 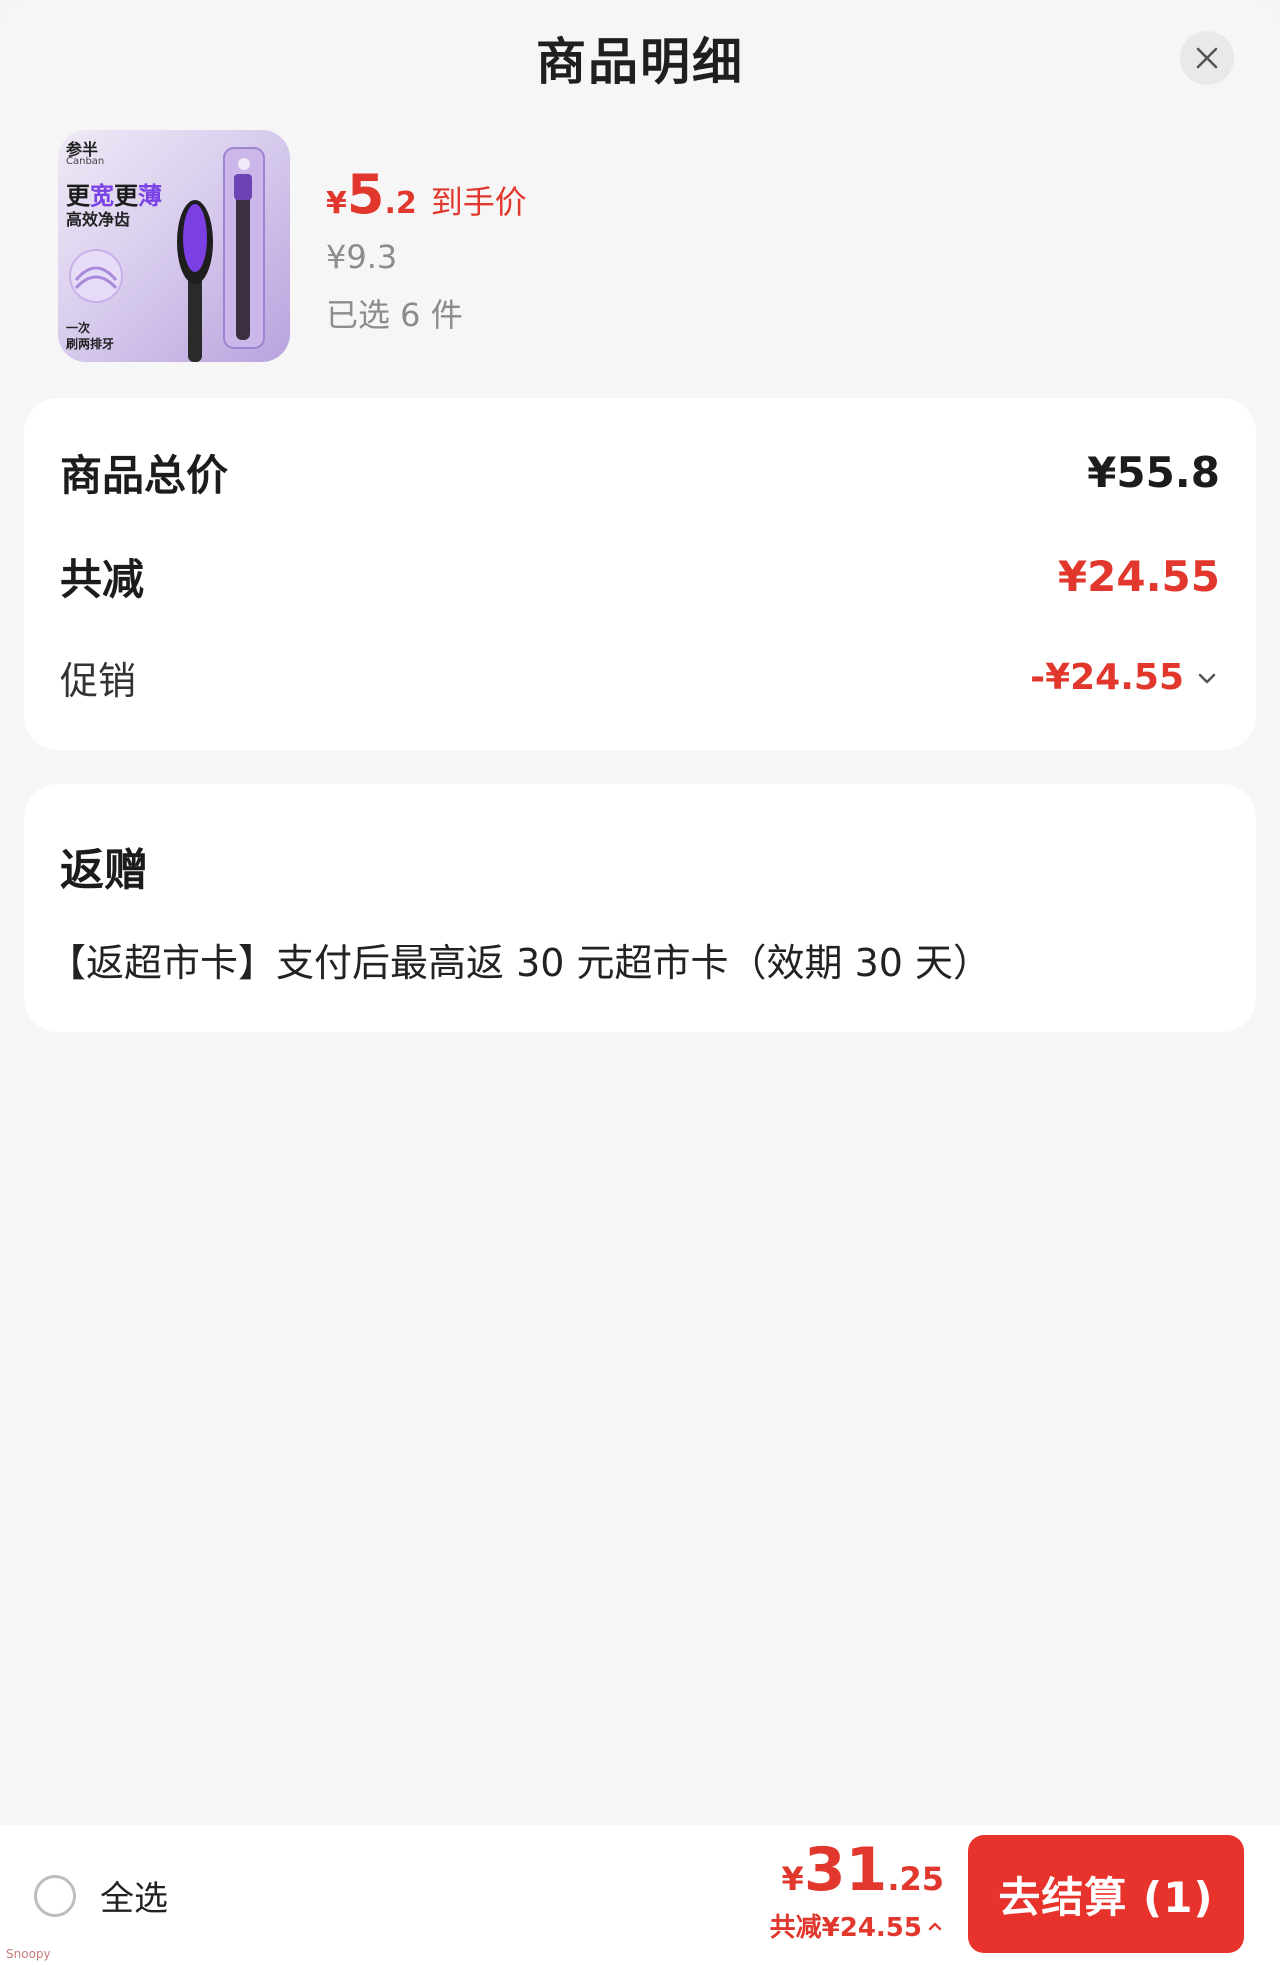 I want to click on discount-value: ¥24.55, so click(x=1138, y=576).